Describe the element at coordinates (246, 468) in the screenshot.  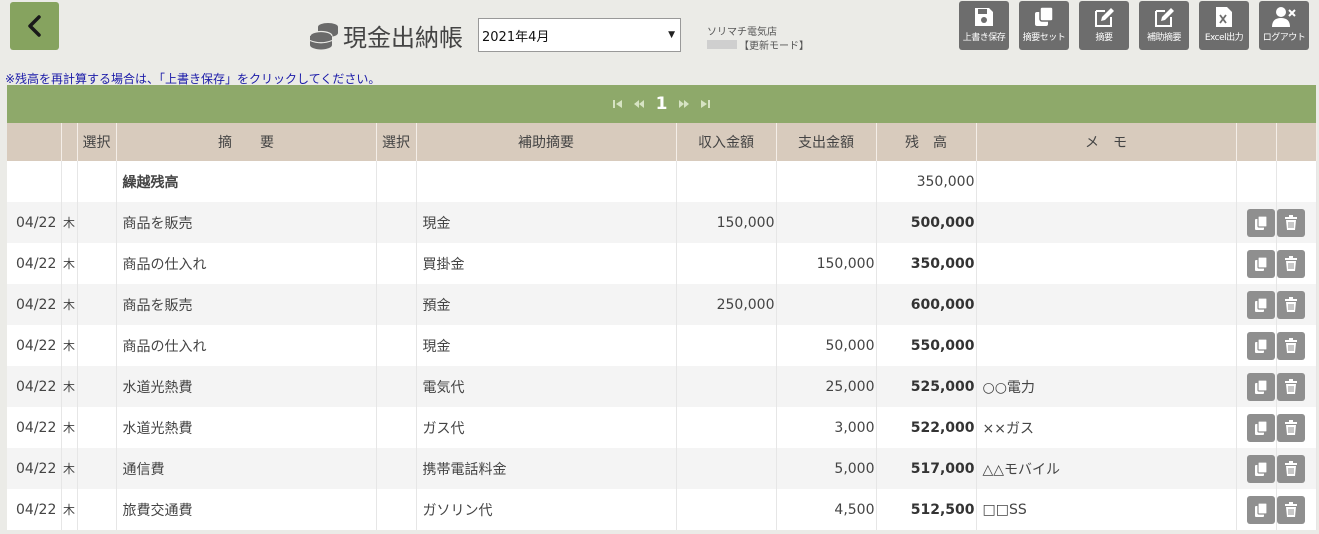
I see `row-summary: 通信費` at that location.